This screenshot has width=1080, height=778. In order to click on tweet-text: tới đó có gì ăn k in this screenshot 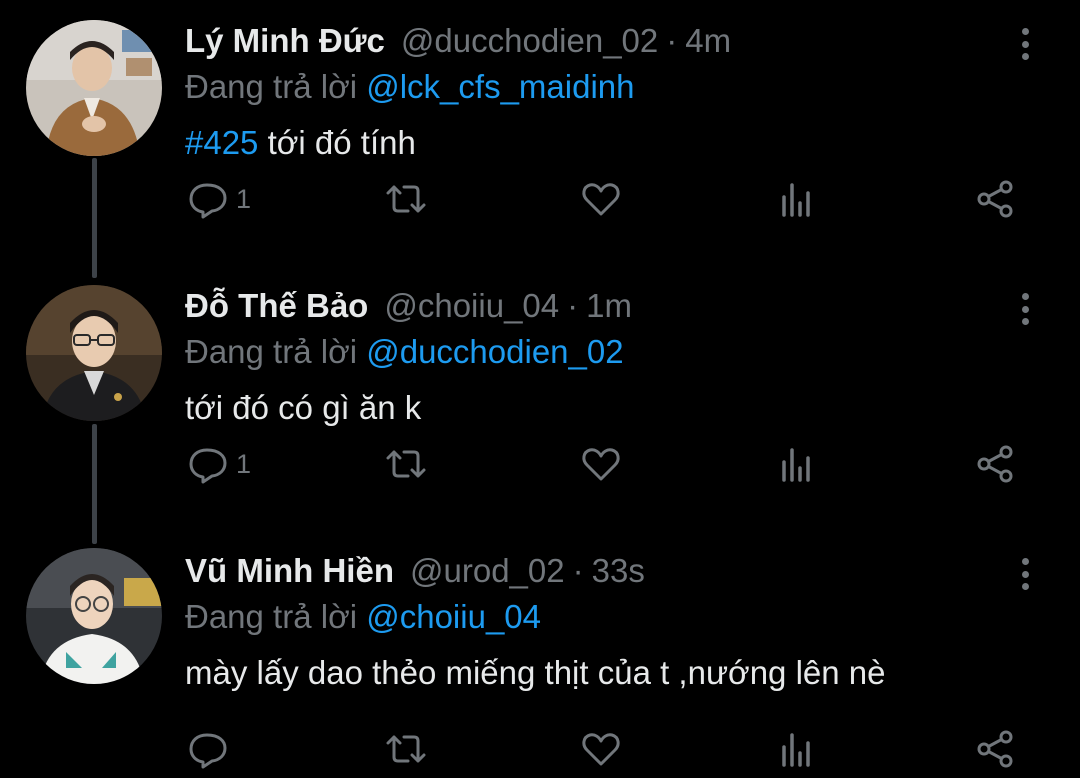, I will do `click(303, 408)`.